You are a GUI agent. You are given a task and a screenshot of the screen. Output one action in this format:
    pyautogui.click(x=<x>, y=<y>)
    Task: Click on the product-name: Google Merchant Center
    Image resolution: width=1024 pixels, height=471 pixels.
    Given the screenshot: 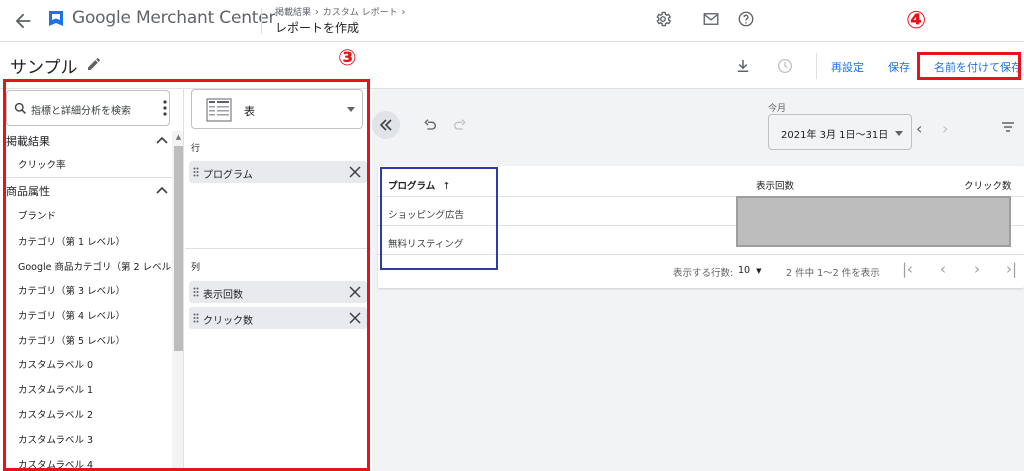 What is the action you would take?
    pyautogui.click(x=174, y=18)
    